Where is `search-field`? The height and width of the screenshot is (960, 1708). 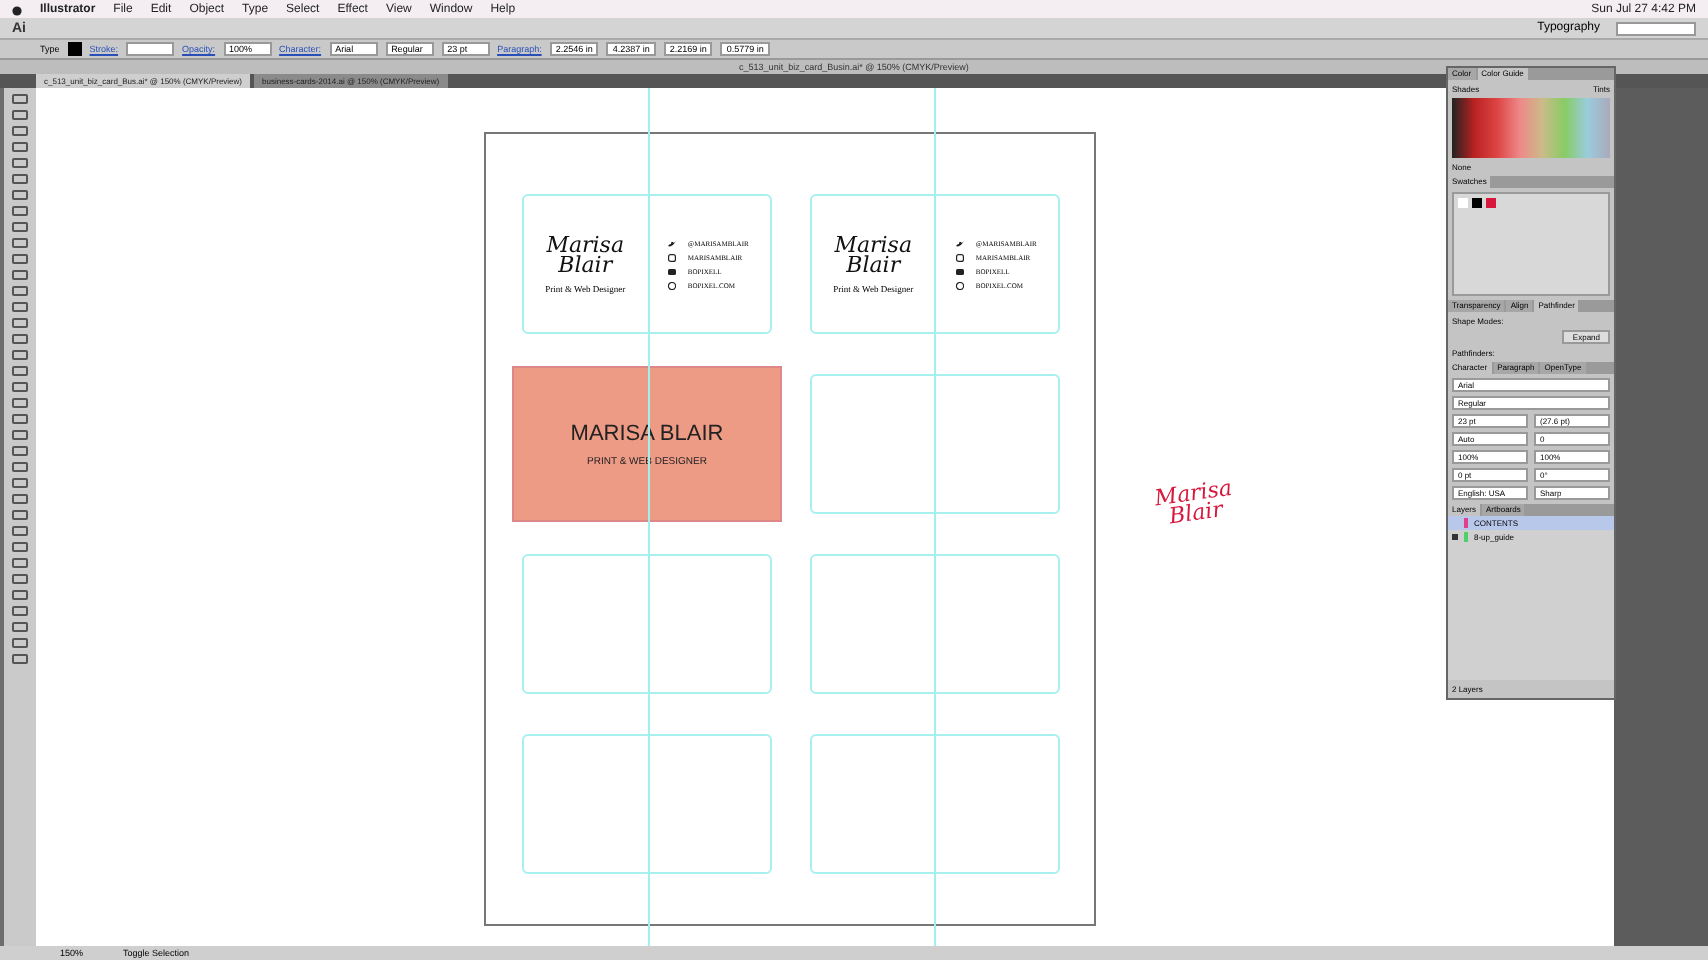
search-field is located at coordinates (1656, 28).